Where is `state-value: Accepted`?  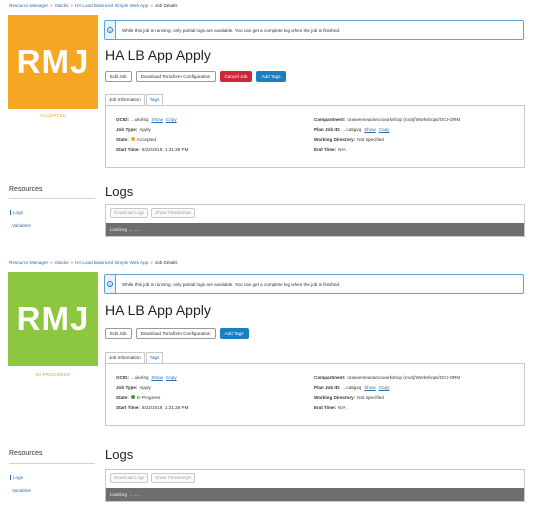 state-value: Accepted is located at coordinates (146, 139).